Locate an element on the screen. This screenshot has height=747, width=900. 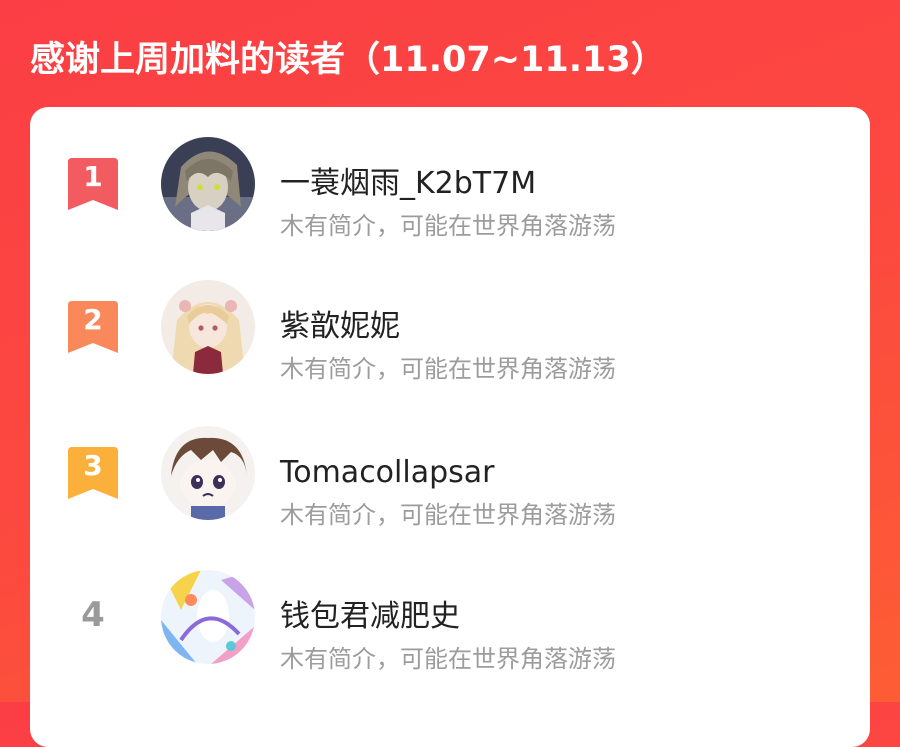
chibi-avatar-icon is located at coordinates (208, 473).